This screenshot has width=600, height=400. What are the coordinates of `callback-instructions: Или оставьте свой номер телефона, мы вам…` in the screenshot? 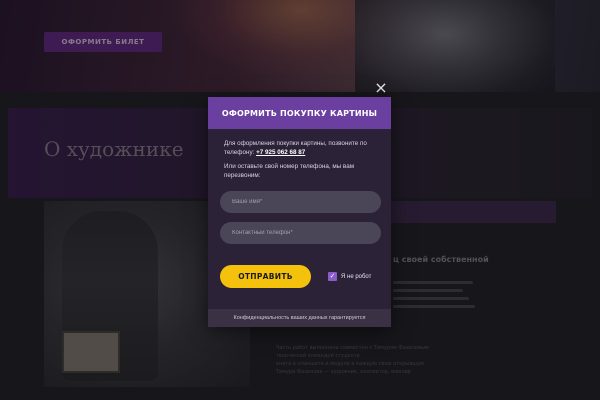 It's located at (289, 171).